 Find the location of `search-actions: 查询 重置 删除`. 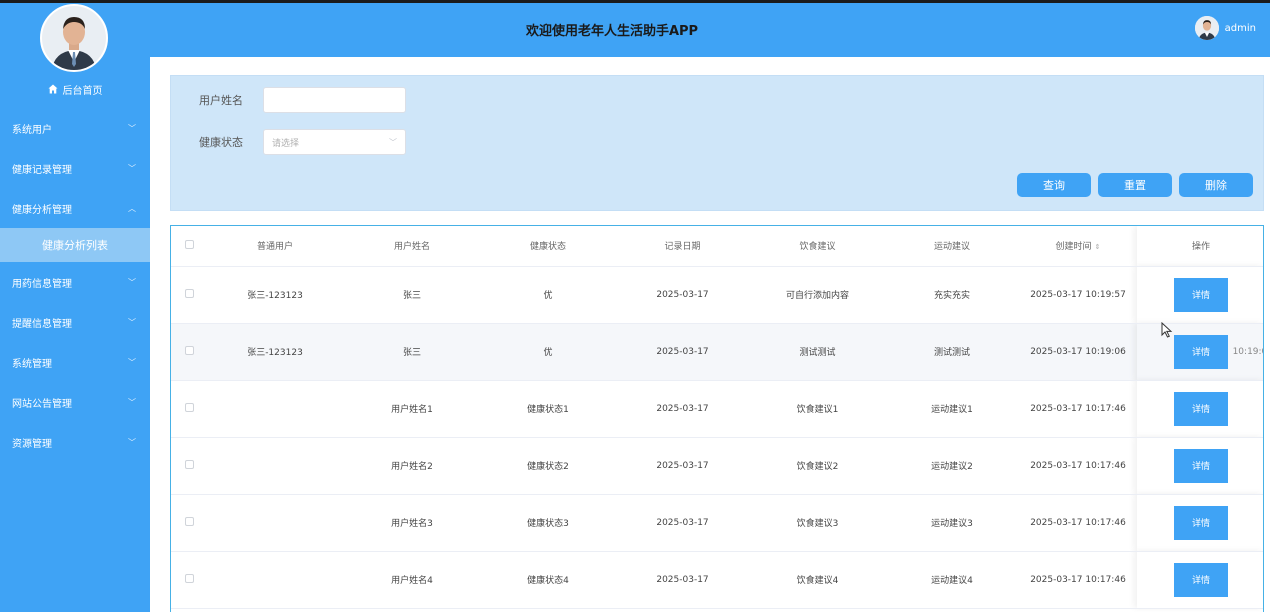

search-actions: 查询 重置 删除 is located at coordinates (1135, 185).